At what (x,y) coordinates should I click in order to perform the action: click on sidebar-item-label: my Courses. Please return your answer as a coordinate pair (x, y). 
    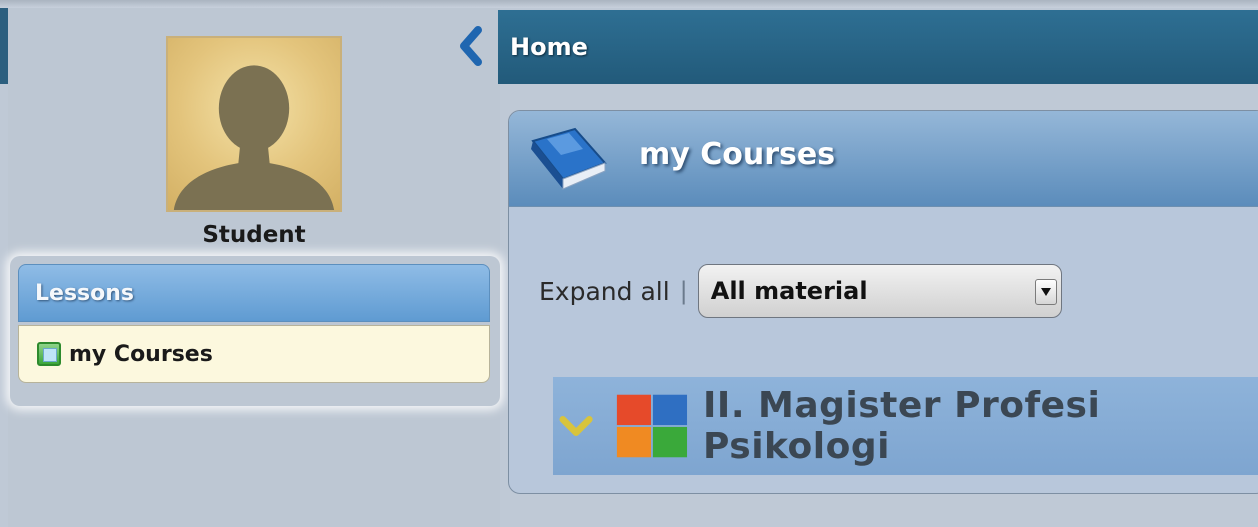
    Looking at the image, I should click on (141, 354).